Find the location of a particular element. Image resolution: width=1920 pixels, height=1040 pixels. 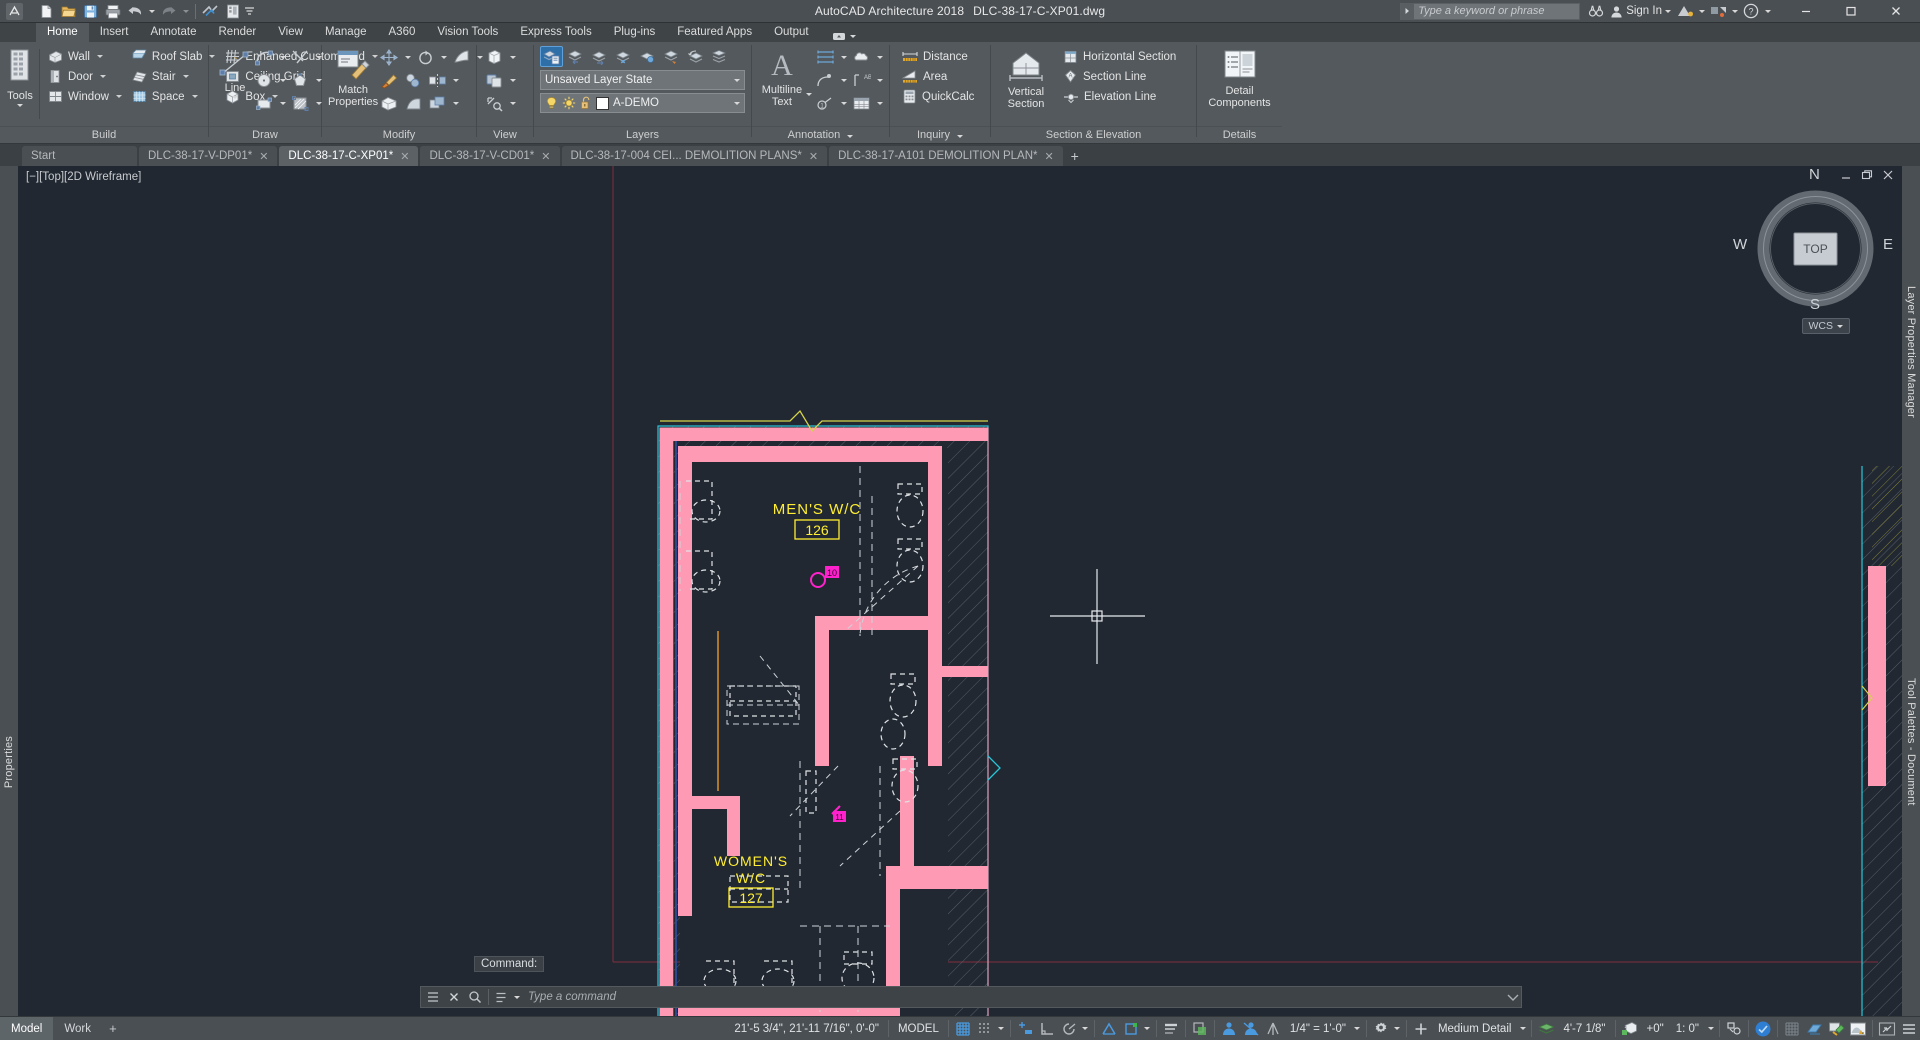

autodesk-app-dropdown-icon is located at coordinates (1701, 11).